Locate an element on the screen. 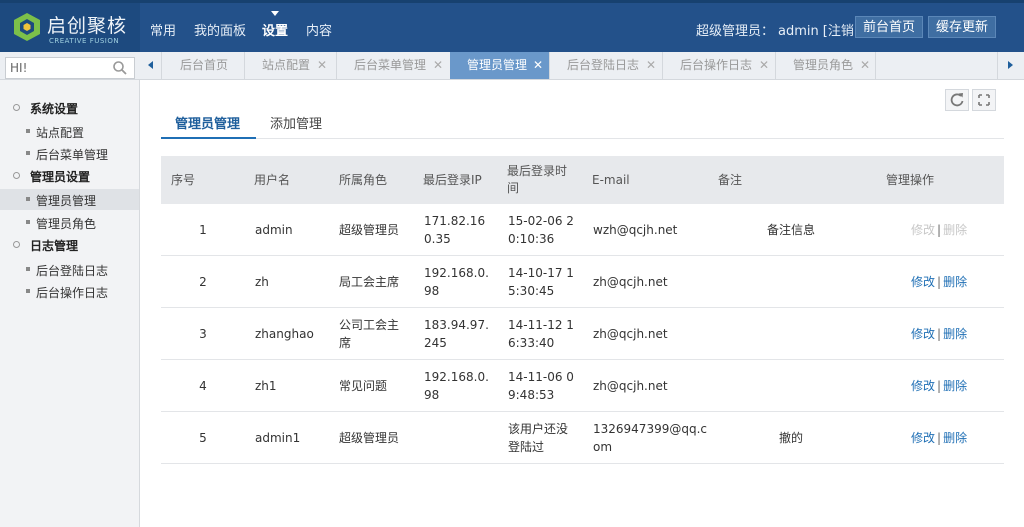 The height and width of the screenshot is (527, 1024). cell-email-line: wzh@qcjh.net is located at coordinates (635, 230).